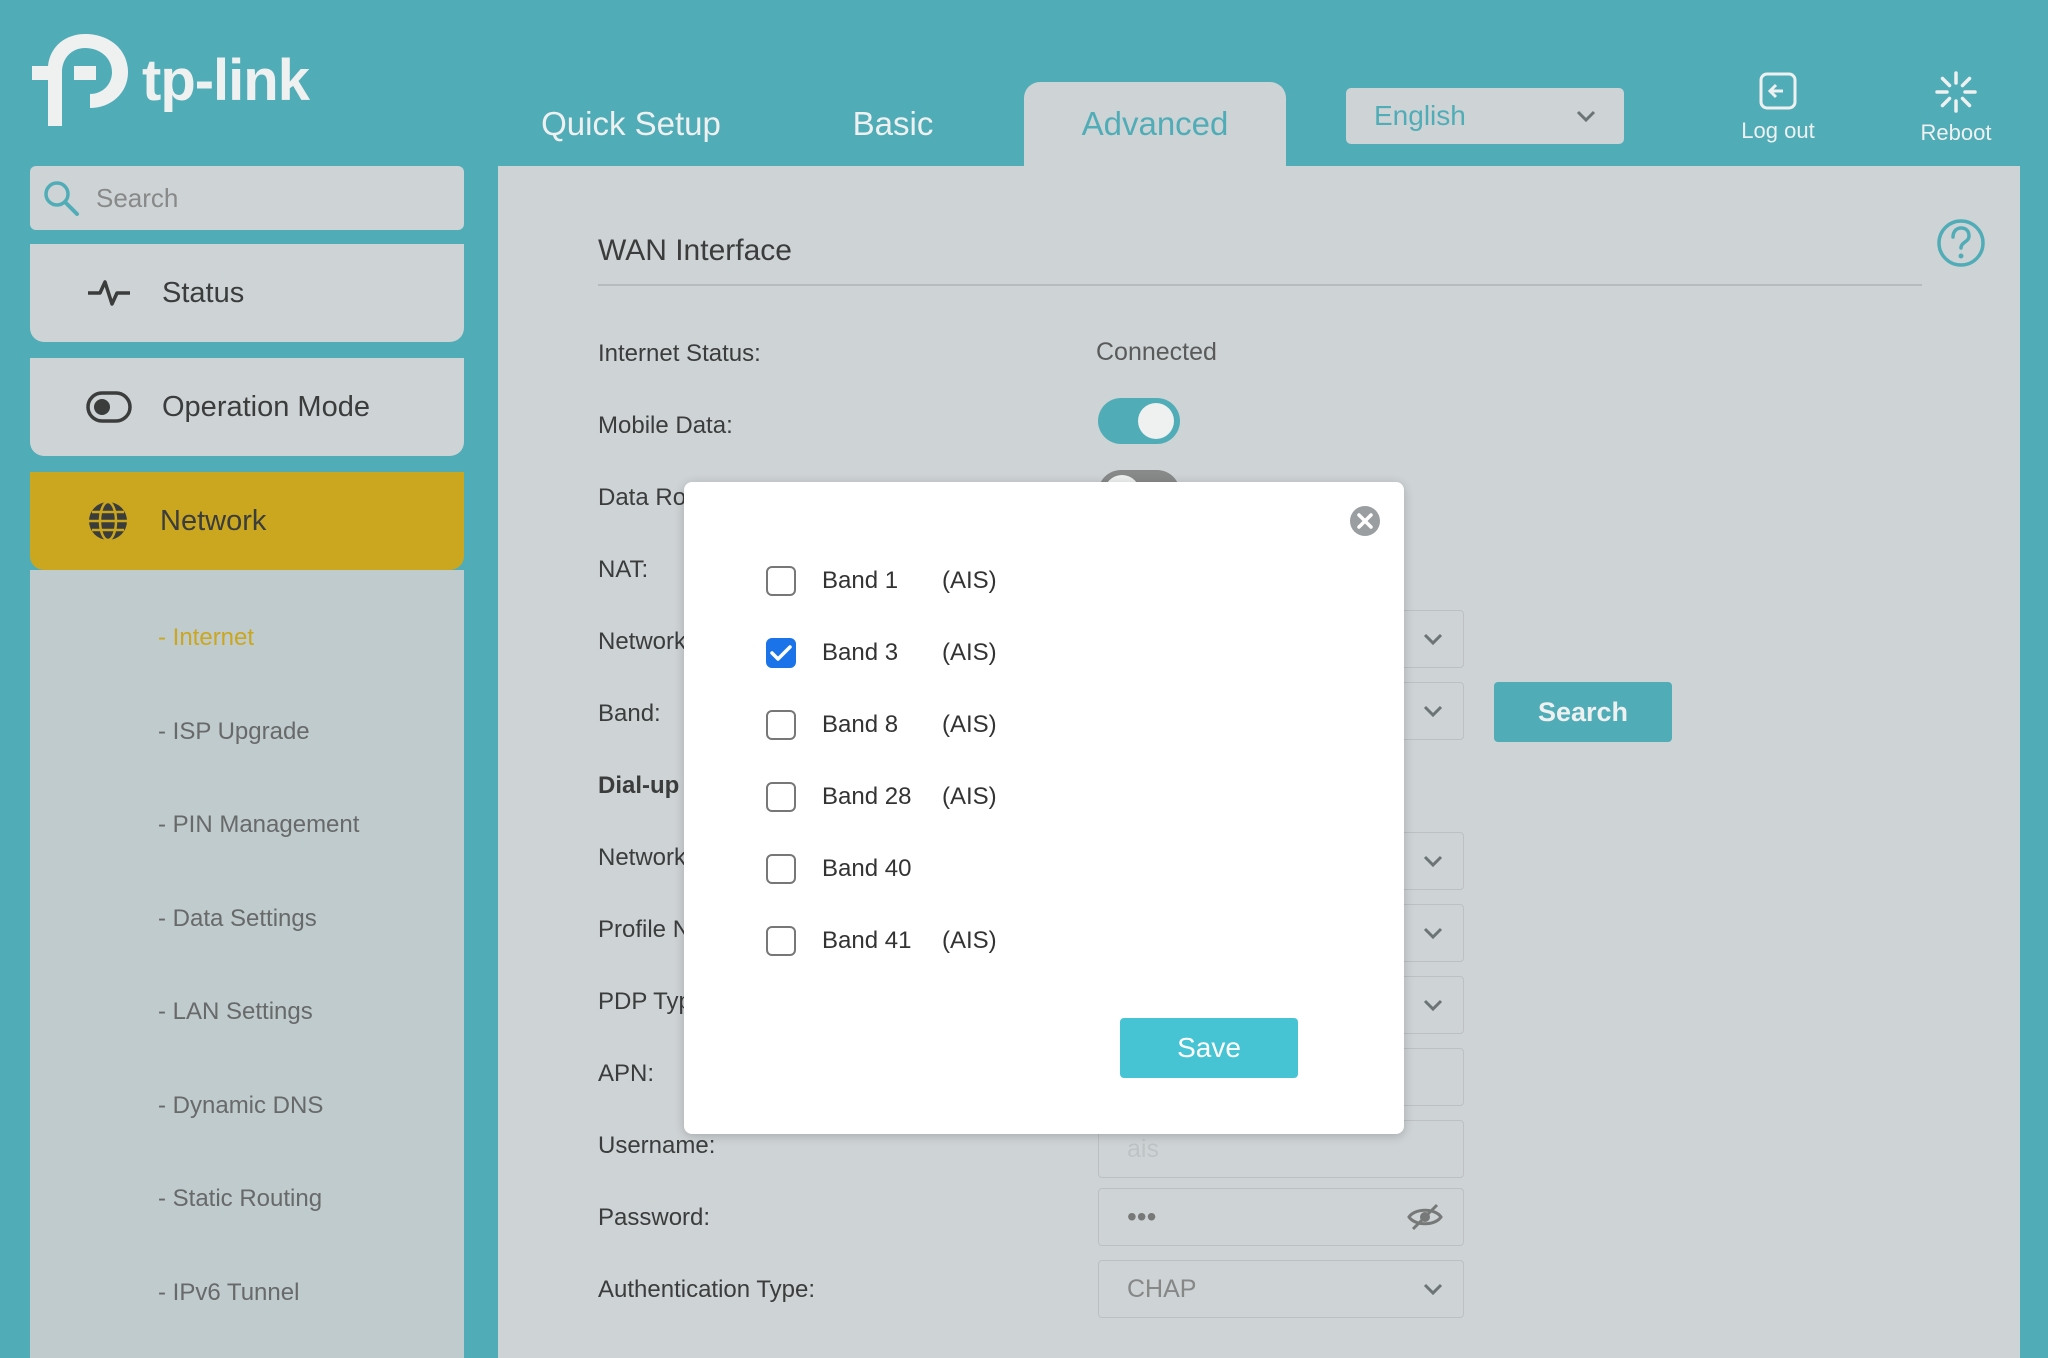  I want to click on band-name: Band 28, so click(867, 796).